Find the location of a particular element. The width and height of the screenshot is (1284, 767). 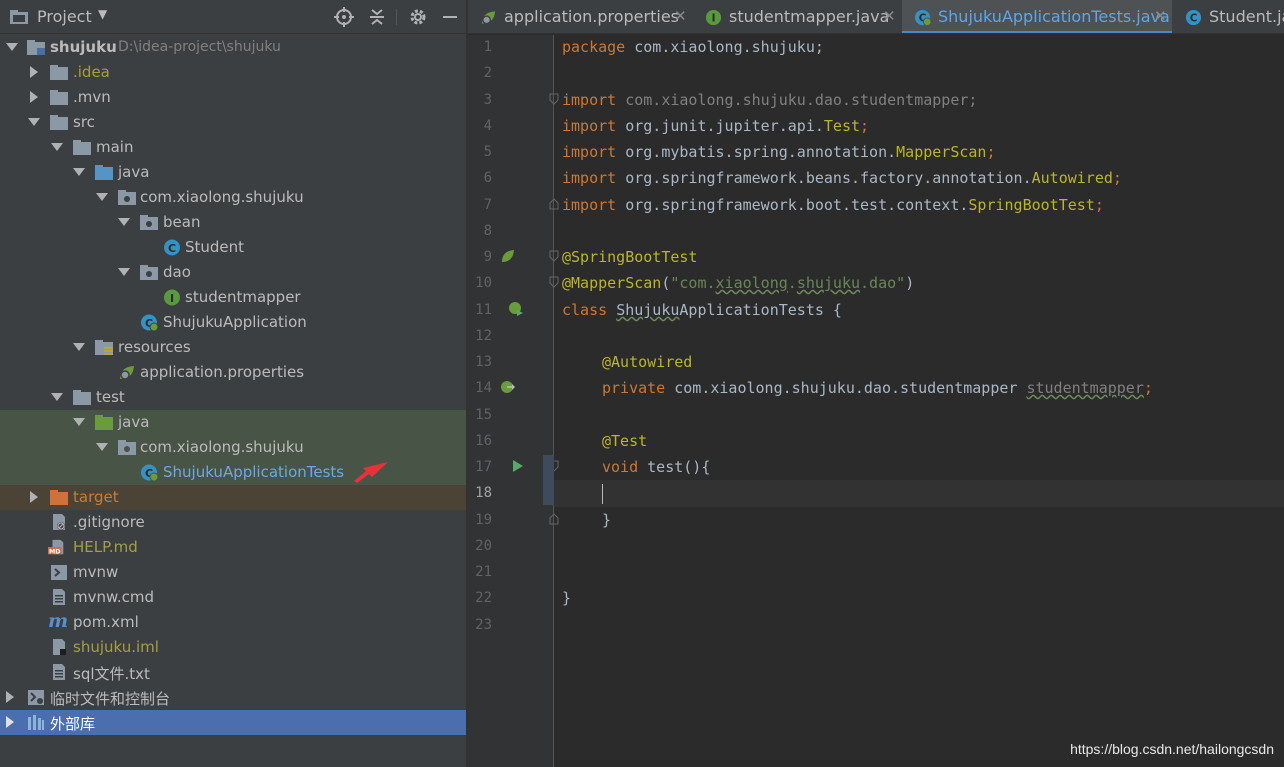

tree-item-label: studentmapper is located at coordinates (243, 297).